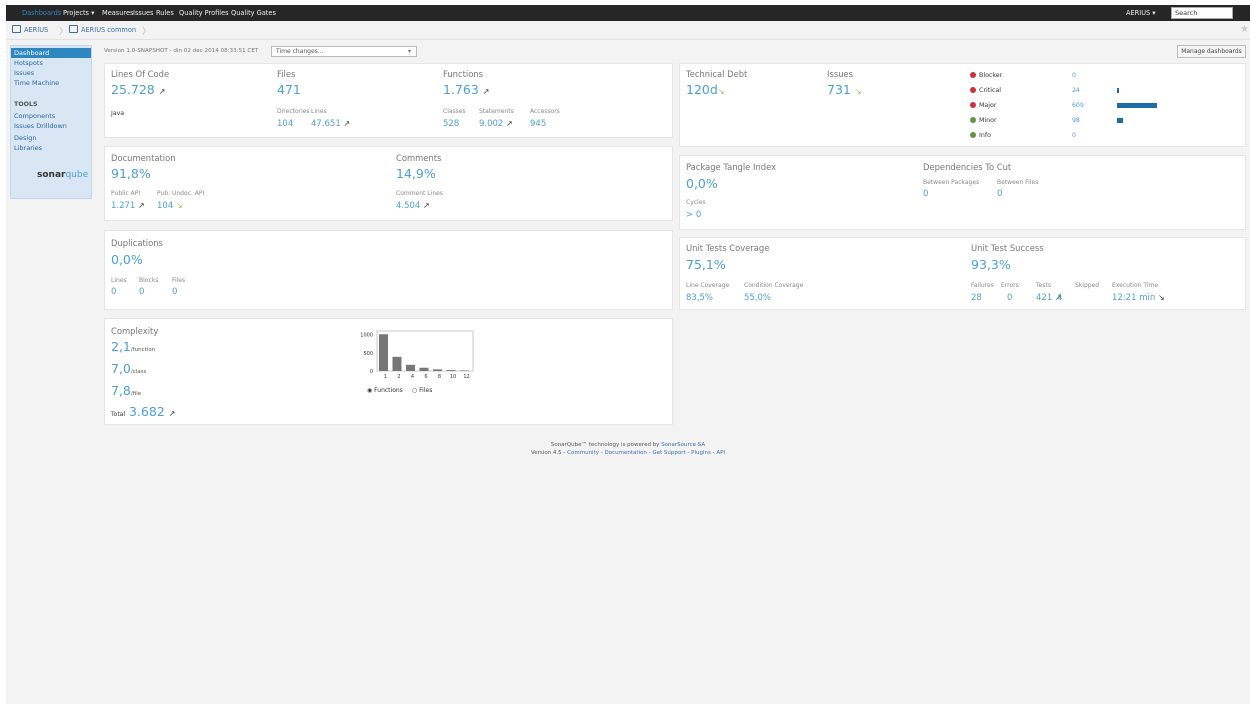  Describe the element at coordinates (973, 135) in the screenshot. I see `severity-info-icon` at that location.